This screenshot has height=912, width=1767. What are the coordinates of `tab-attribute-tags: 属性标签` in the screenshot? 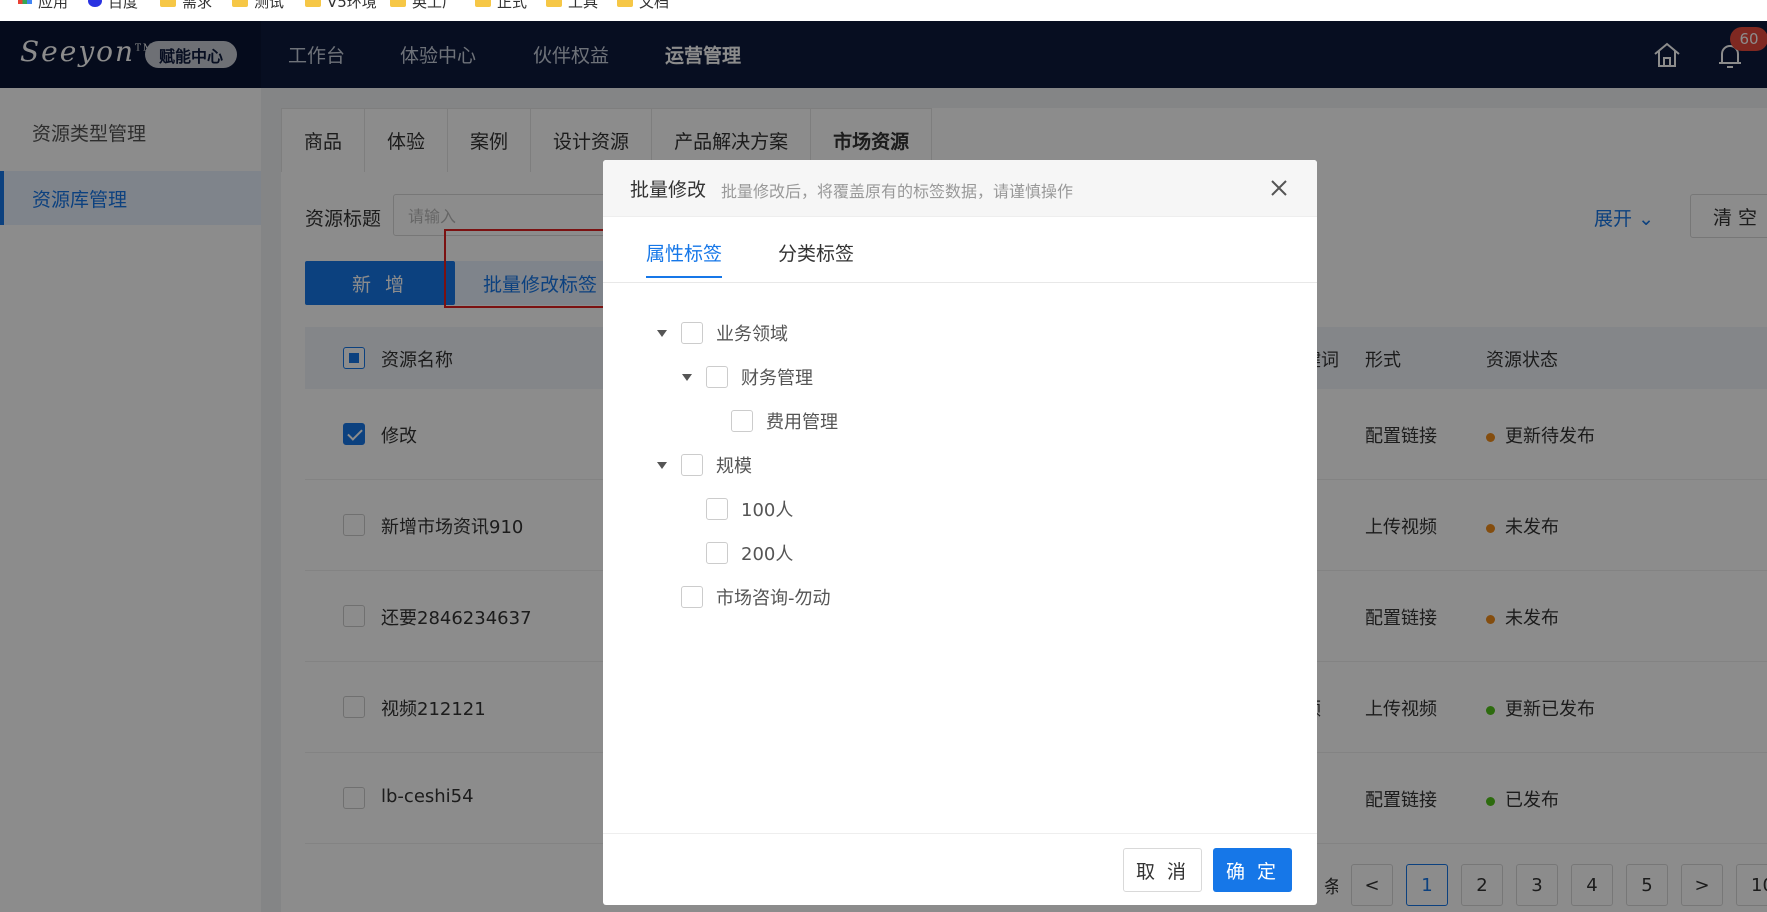 It's located at (684, 258).